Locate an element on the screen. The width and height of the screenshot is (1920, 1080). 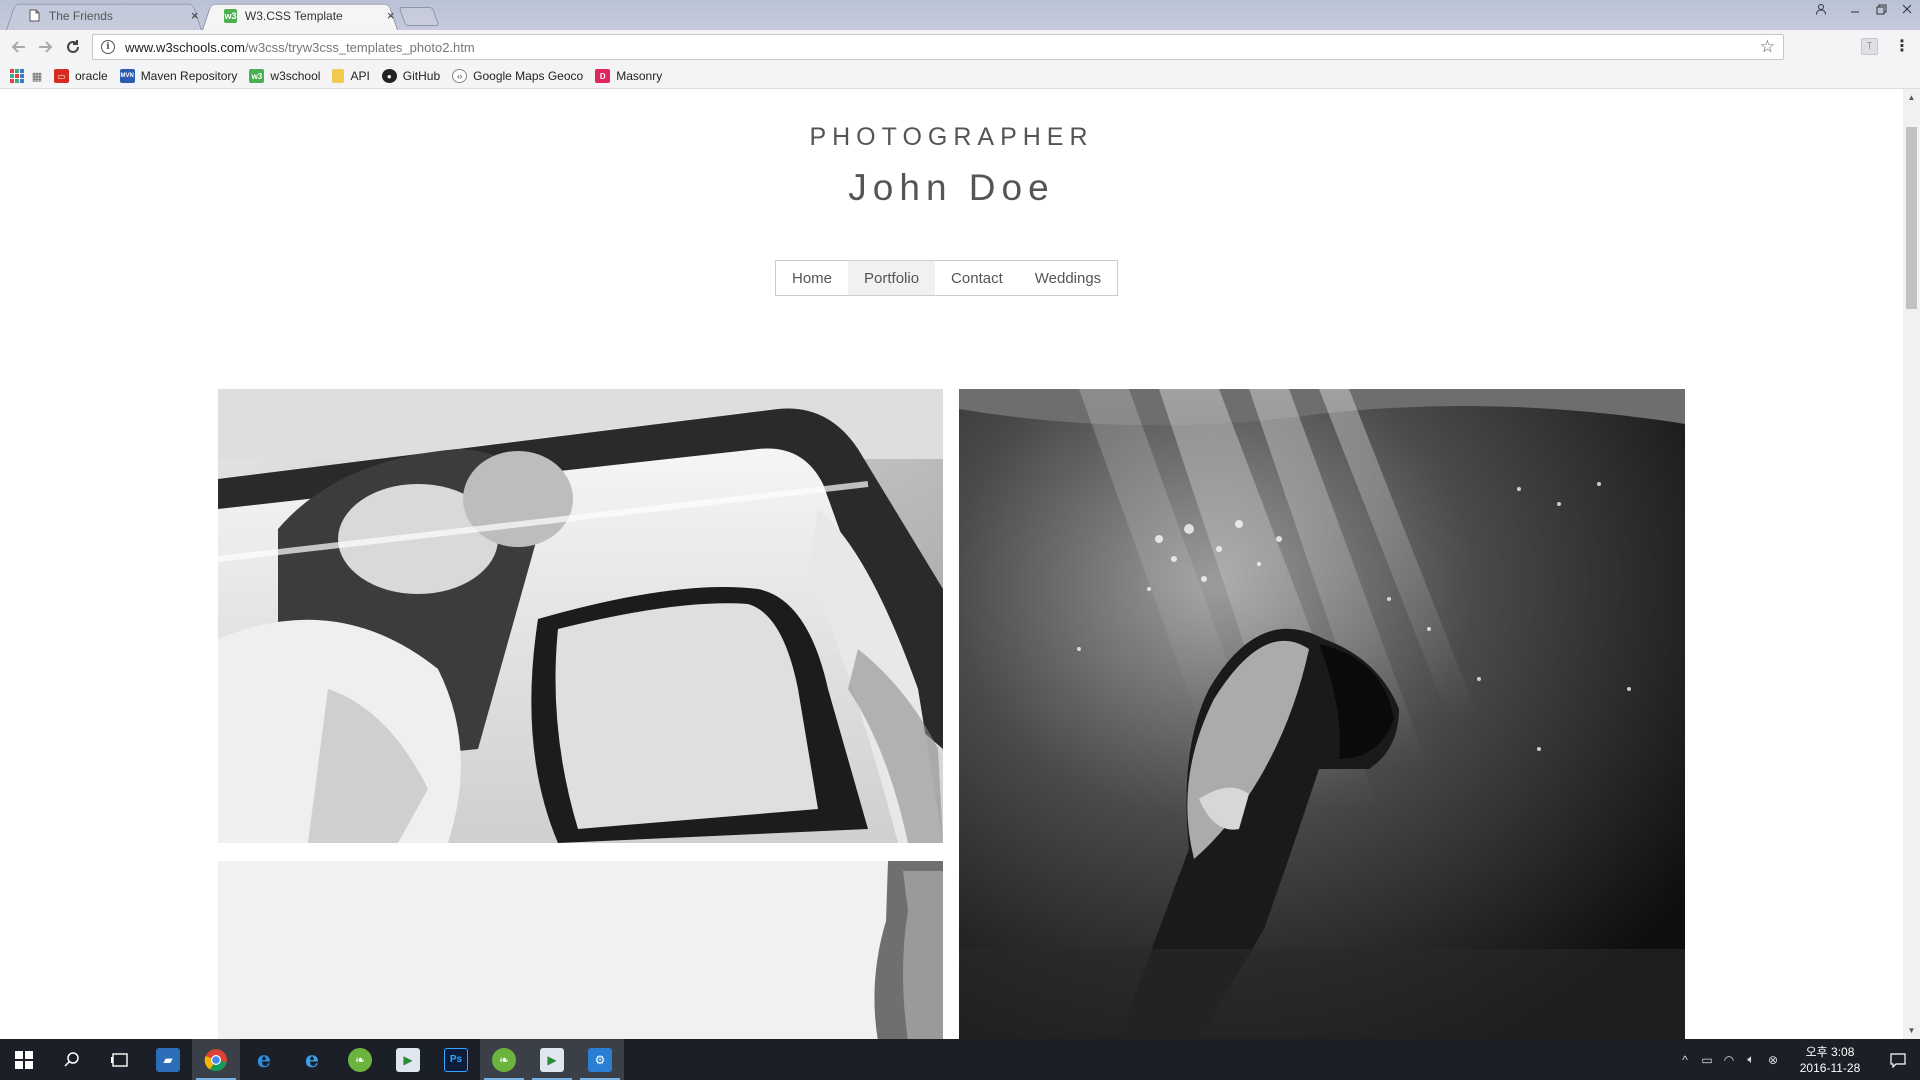
page-scrollbar: ▲ ▼ is located at coordinates (1911, 564).